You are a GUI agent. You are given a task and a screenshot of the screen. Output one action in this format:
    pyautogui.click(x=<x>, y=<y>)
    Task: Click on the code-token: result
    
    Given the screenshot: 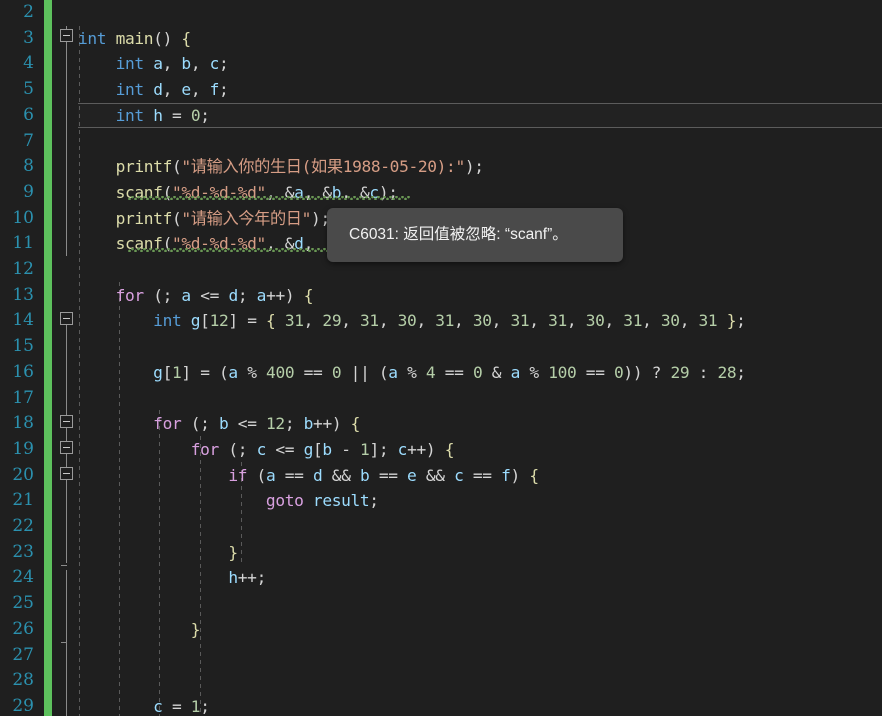 What is the action you would take?
    pyautogui.click(x=341, y=501)
    